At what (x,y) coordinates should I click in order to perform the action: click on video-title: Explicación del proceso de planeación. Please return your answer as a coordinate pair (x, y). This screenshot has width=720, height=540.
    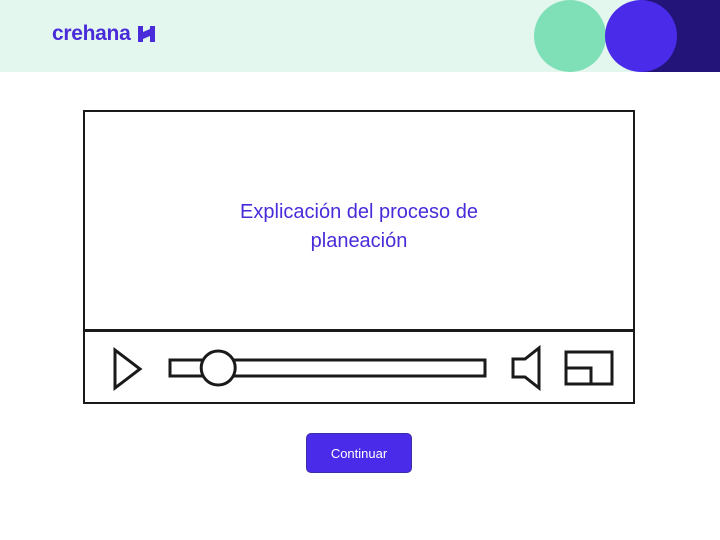
    Looking at the image, I should click on (359, 226).